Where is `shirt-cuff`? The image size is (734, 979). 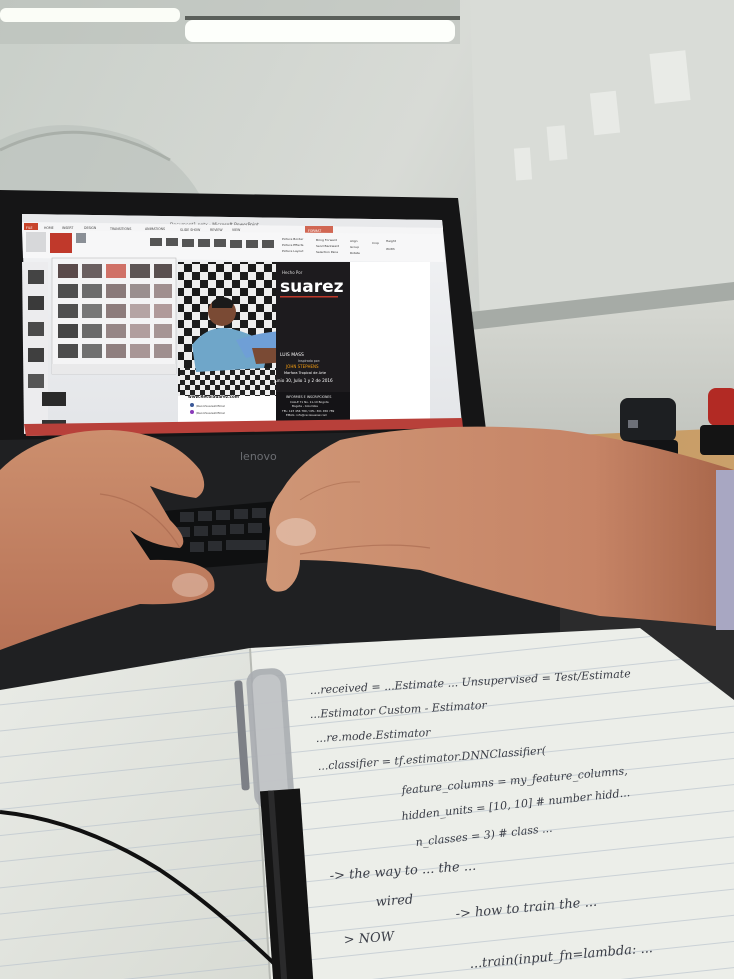
shirt-cuff is located at coordinates (725, 550).